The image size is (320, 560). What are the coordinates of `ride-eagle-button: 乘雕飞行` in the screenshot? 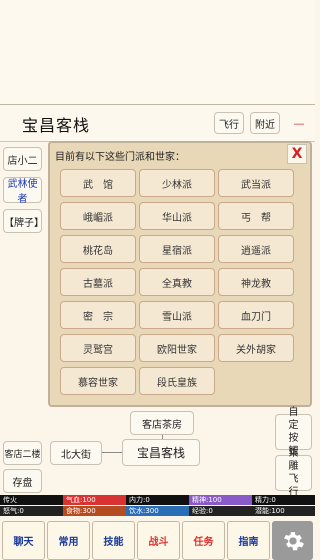 It's located at (293, 473).